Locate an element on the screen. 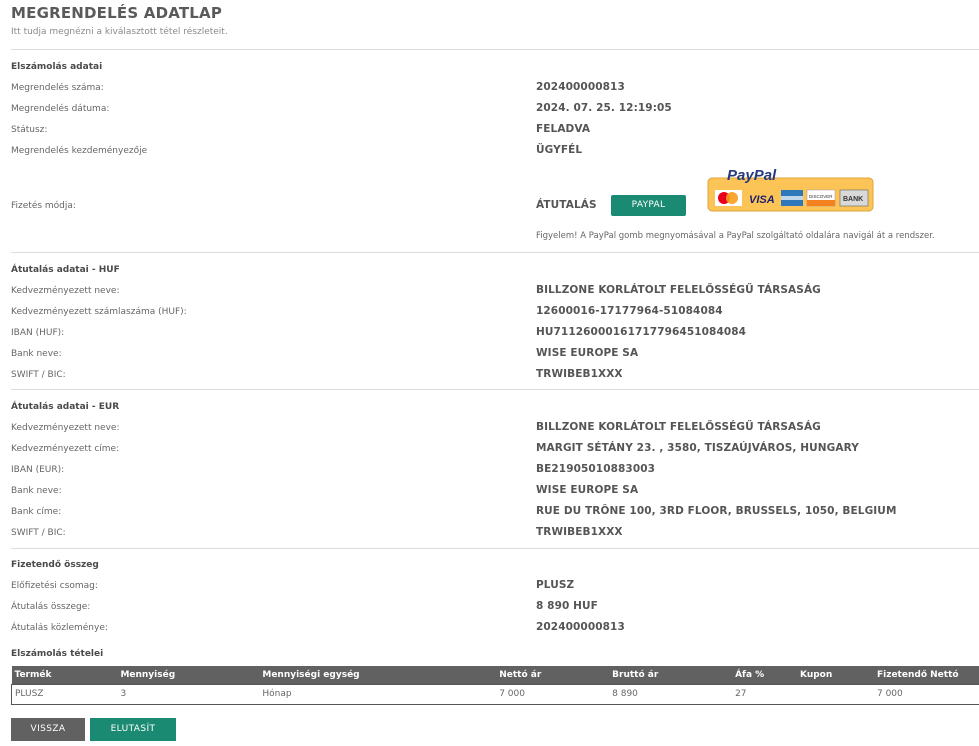 The image size is (979, 746). status-value: FELADVA is located at coordinates (563, 129).